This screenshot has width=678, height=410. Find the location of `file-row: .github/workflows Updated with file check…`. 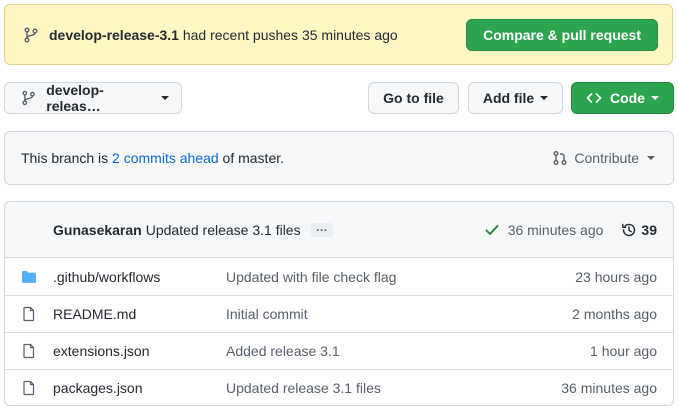

file-row: .github/workflows Updated with file check… is located at coordinates (339, 276).